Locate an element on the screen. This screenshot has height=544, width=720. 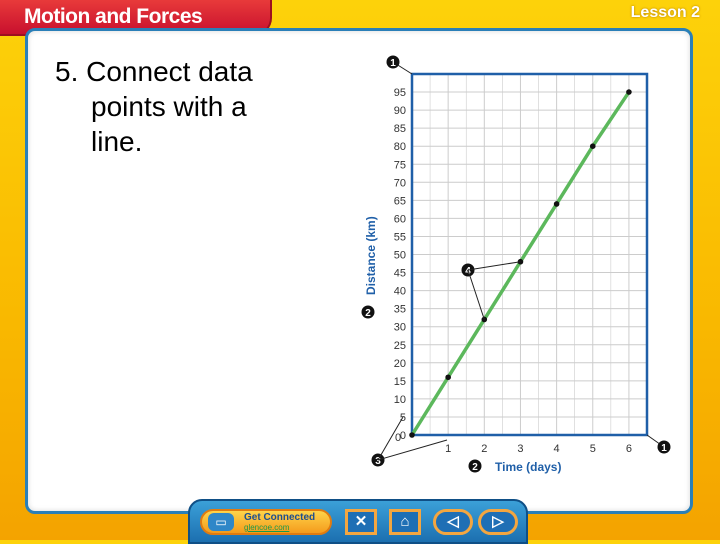
y-tick-label: 75 is located at coordinates (400, 165).